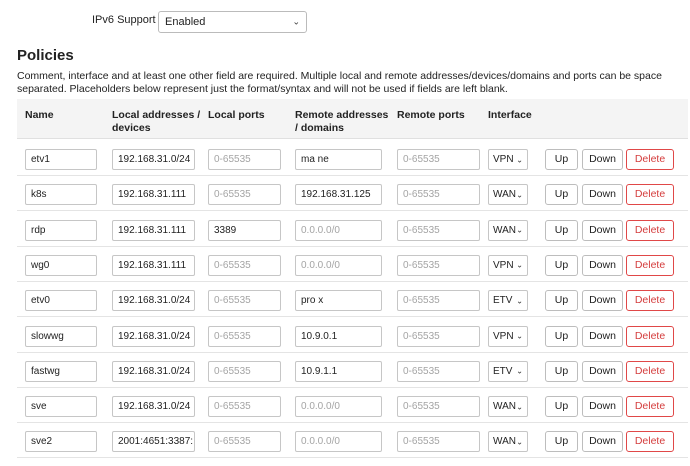 The image size is (690, 466). What do you see at coordinates (338, 371) in the screenshot?
I see `remote-addresses-input: 10.9.1.1` at bounding box center [338, 371].